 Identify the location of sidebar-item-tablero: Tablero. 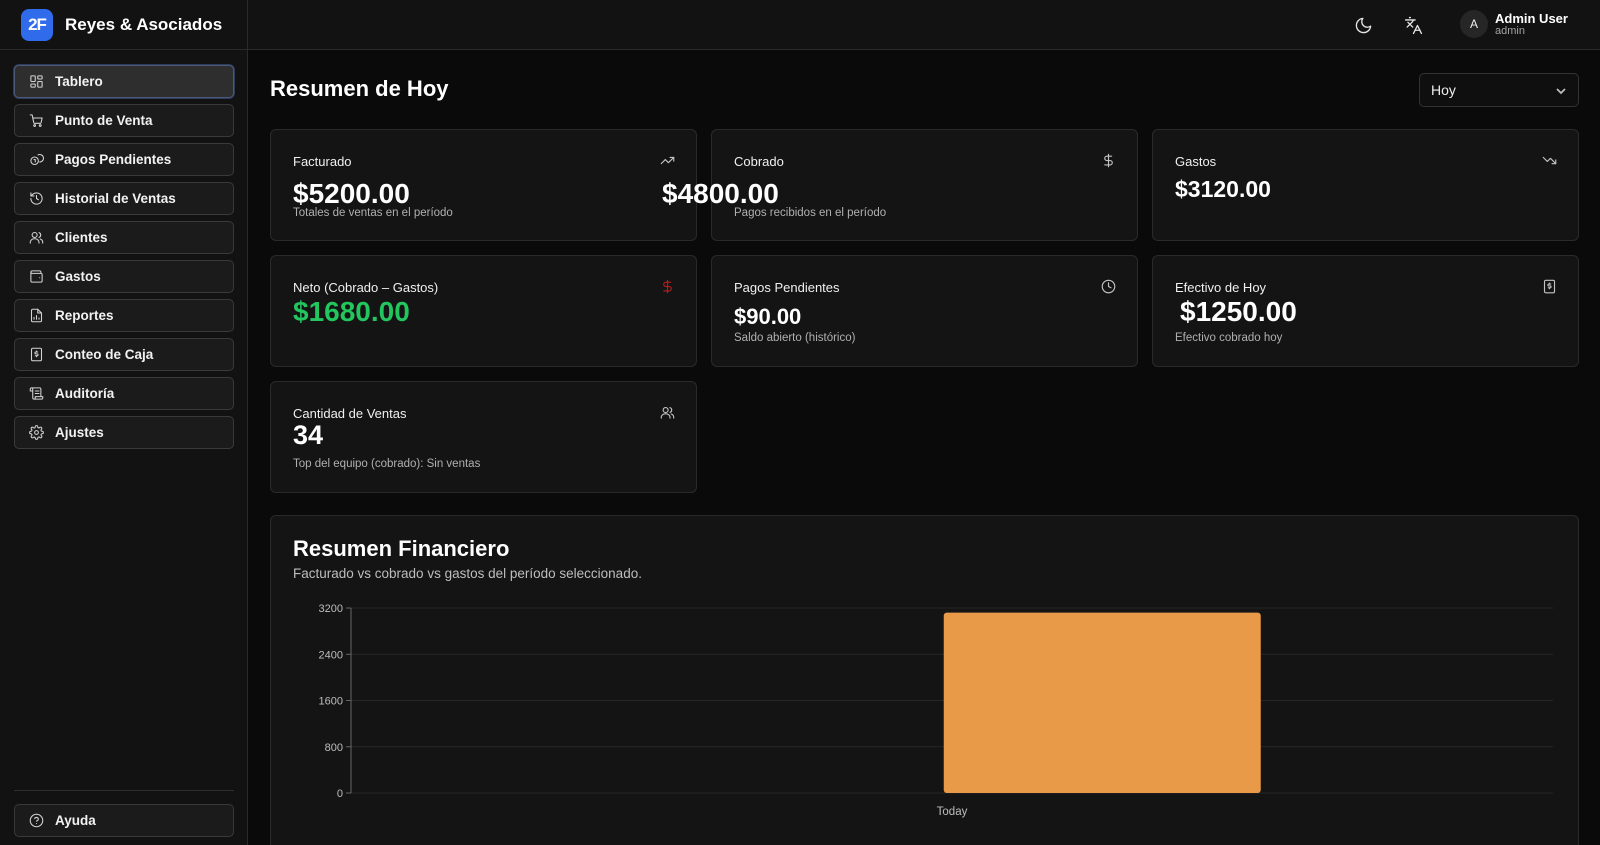
(124, 81).